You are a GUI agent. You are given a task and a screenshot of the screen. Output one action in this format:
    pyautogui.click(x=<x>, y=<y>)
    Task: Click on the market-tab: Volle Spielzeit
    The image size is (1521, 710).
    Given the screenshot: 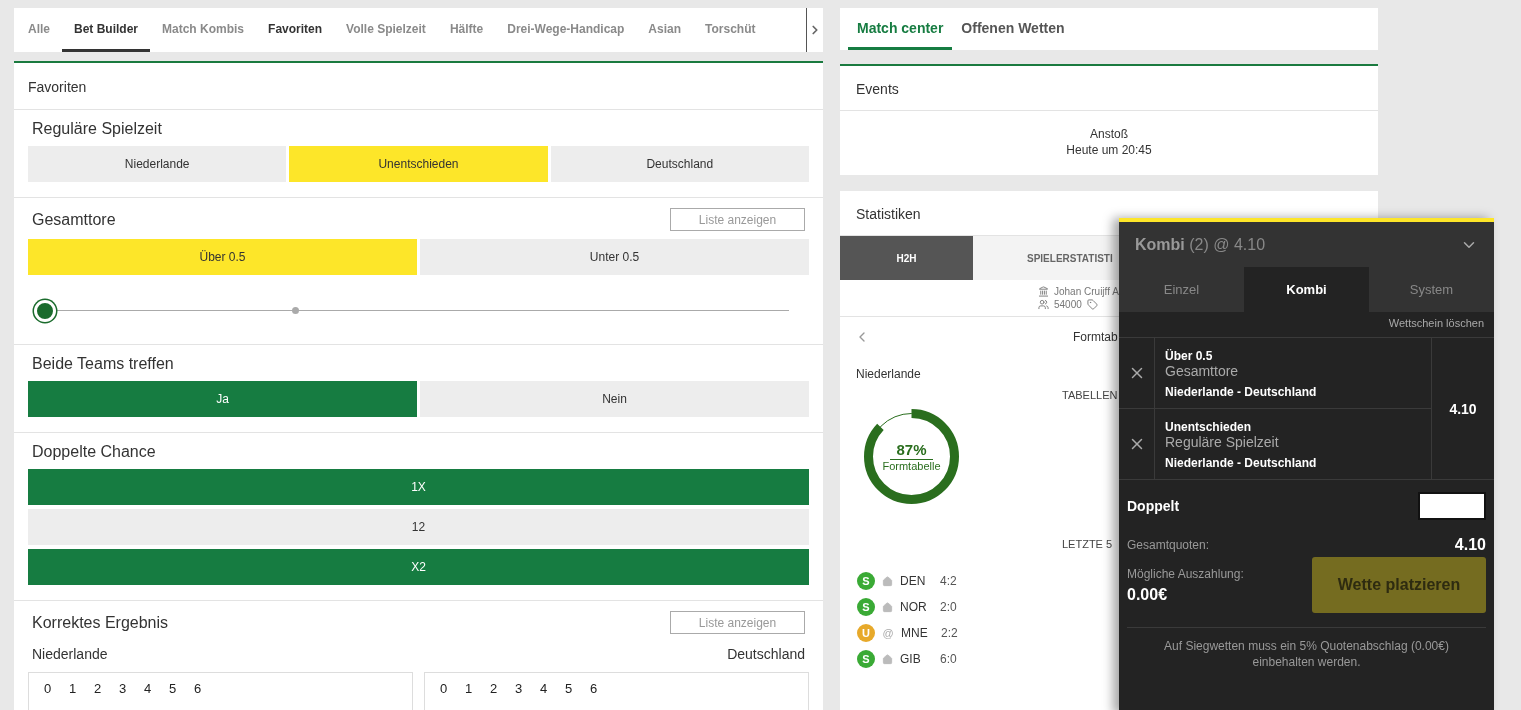 What is the action you would take?
    pyautogui.click(x=386, y=30)
    